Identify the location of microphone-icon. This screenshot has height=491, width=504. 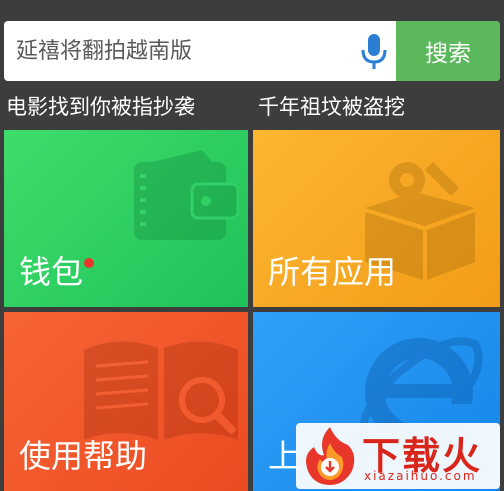
(374, 52).